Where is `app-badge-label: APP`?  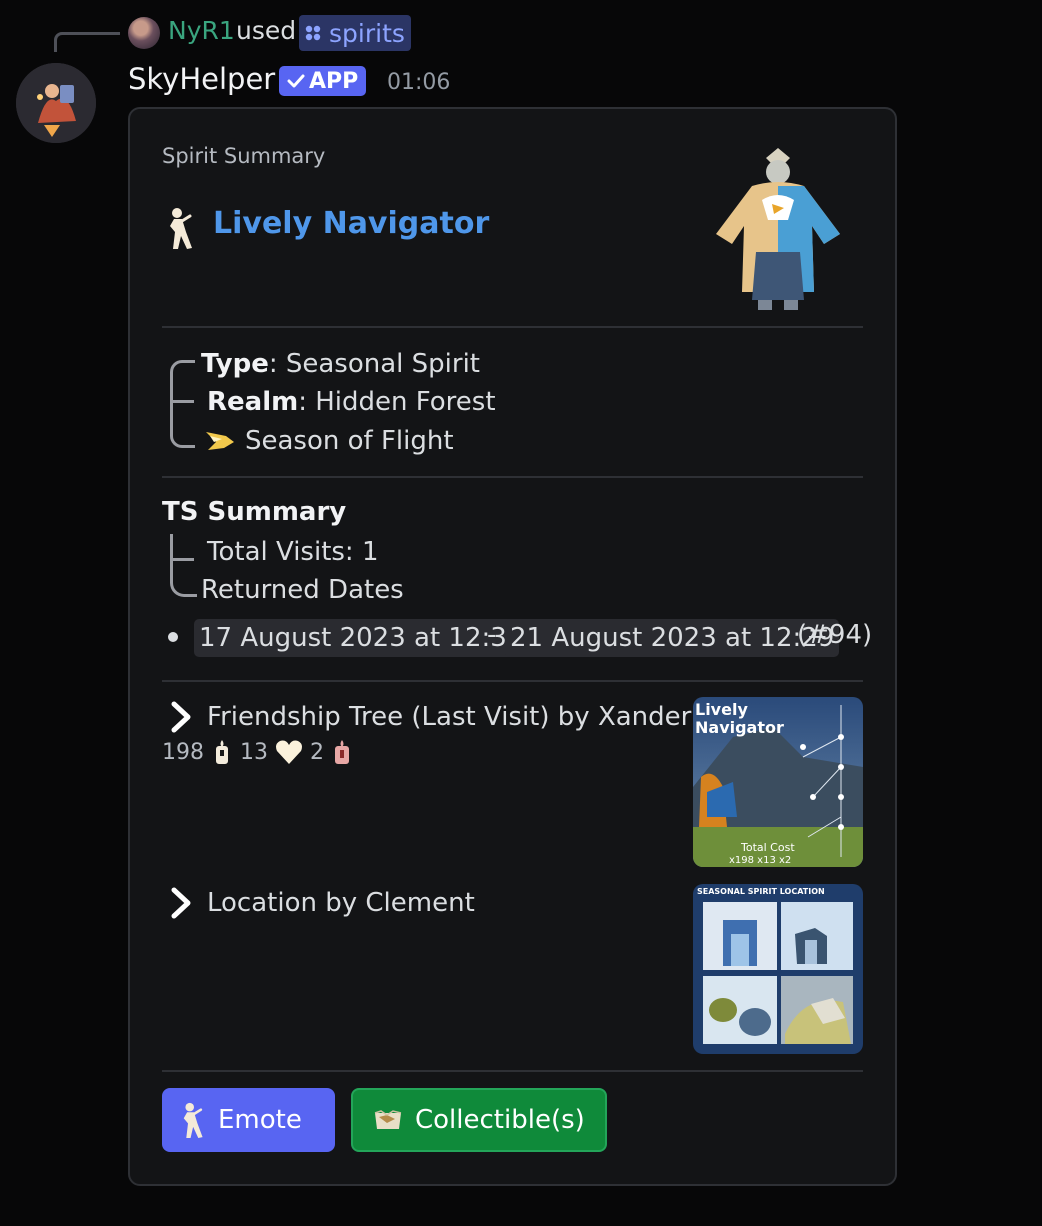
app-badge-label: APP is located at coordinates (334, 81).